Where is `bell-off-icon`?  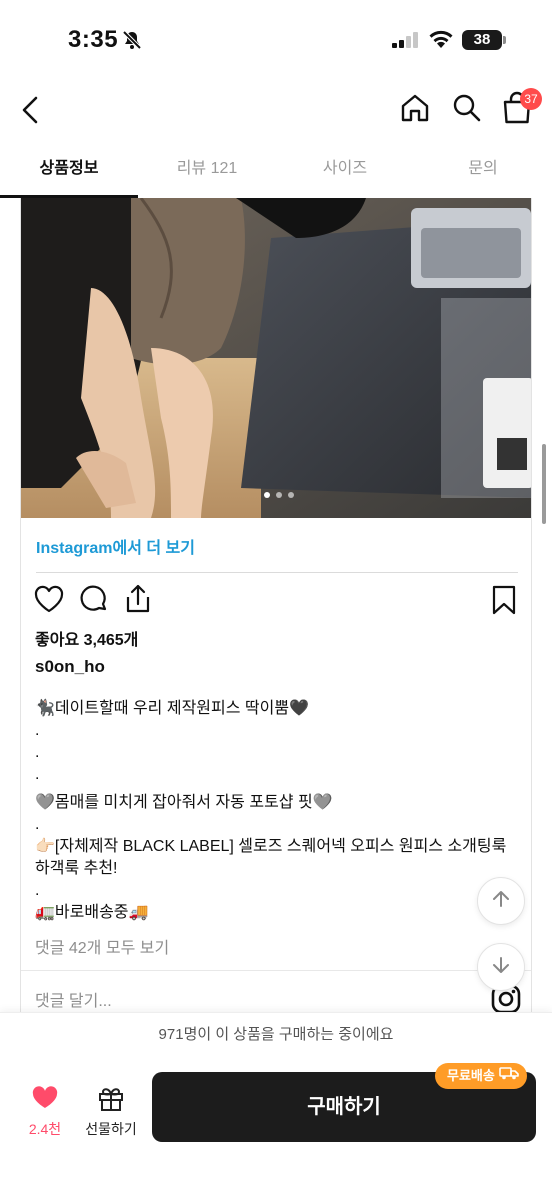
bell-off-icon is located at coordinates (132, 42).